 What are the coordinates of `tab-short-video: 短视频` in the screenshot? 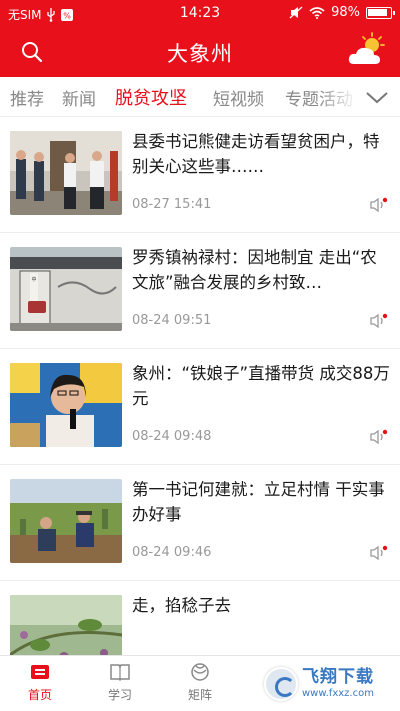 It's located at (238, 97).